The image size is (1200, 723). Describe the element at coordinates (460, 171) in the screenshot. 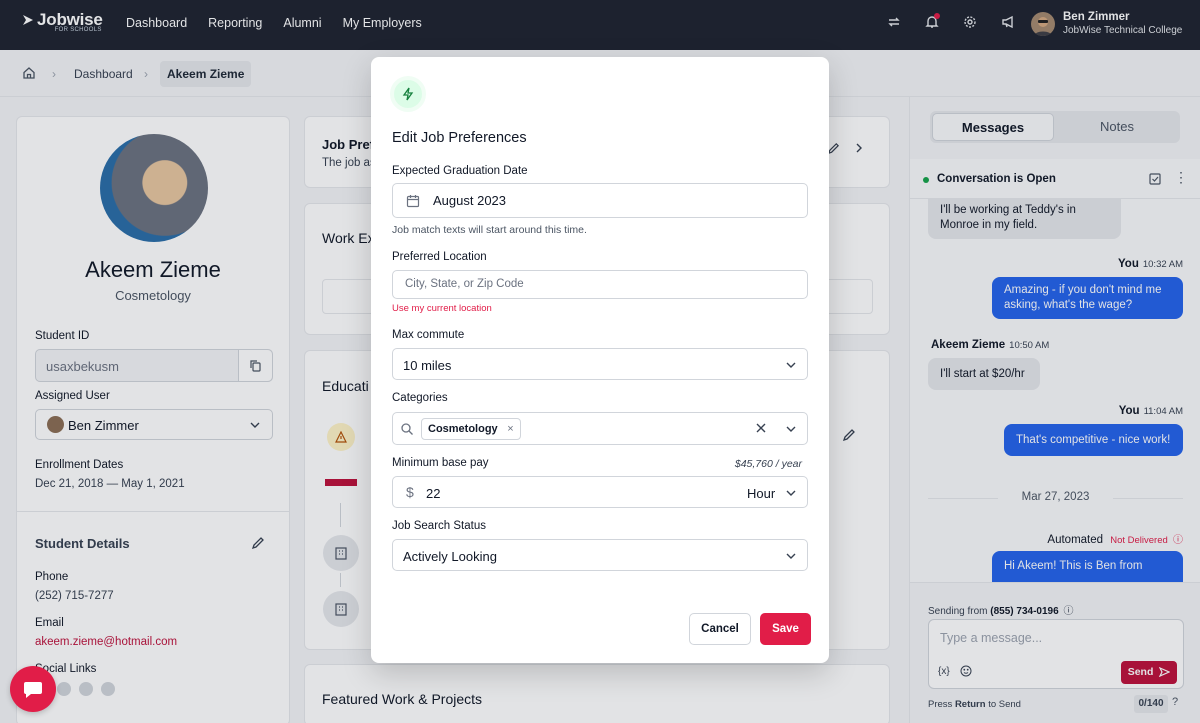

I see `graduation-date-label: Expected Graduation Date` at that location.